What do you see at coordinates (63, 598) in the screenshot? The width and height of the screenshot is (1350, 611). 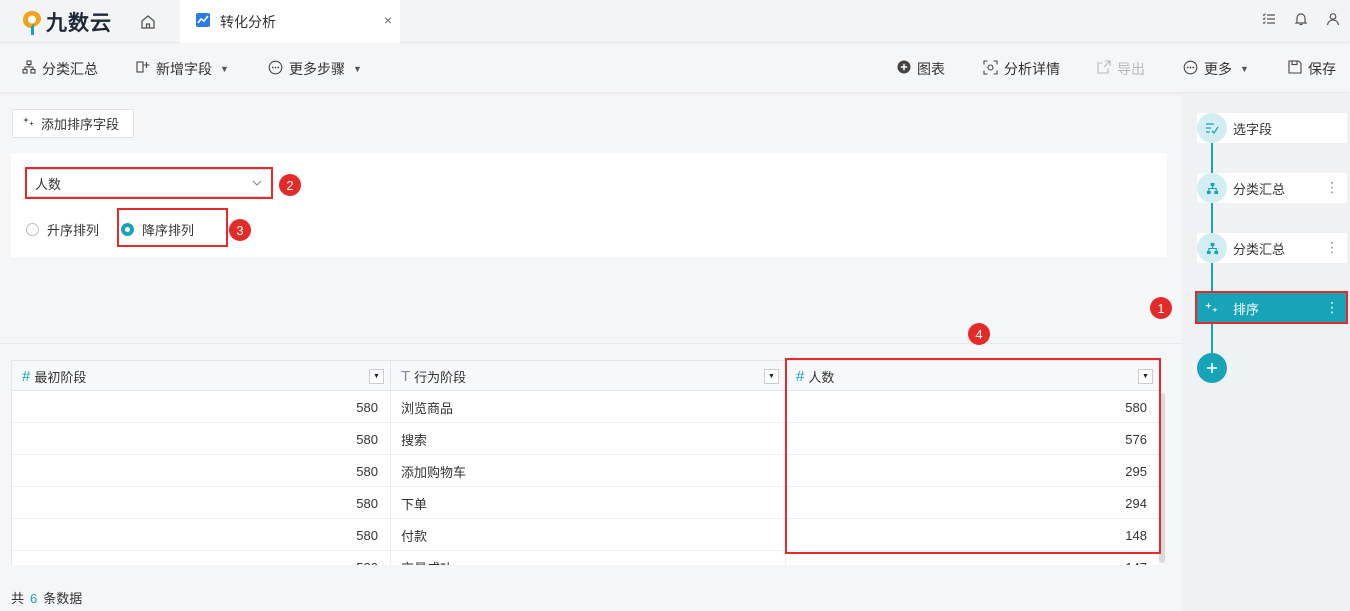 I see `row-count-suffix: 条数据` at bounding box center [63, 598].